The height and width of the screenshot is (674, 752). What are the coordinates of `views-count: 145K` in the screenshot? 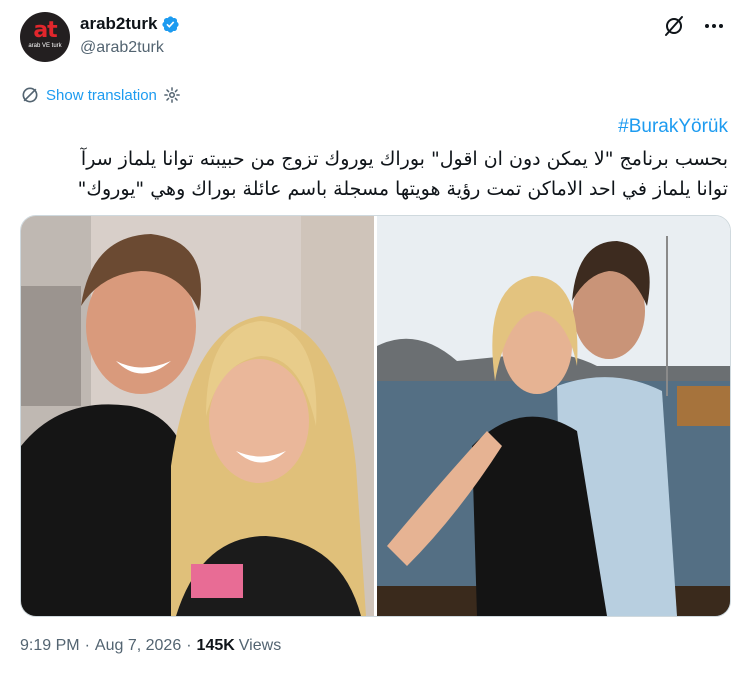 It's located at (215, 645).